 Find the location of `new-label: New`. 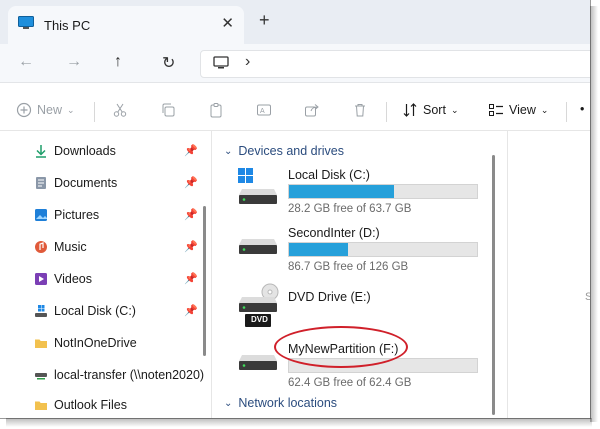

new-label: New is located at coordinates (50, 110).